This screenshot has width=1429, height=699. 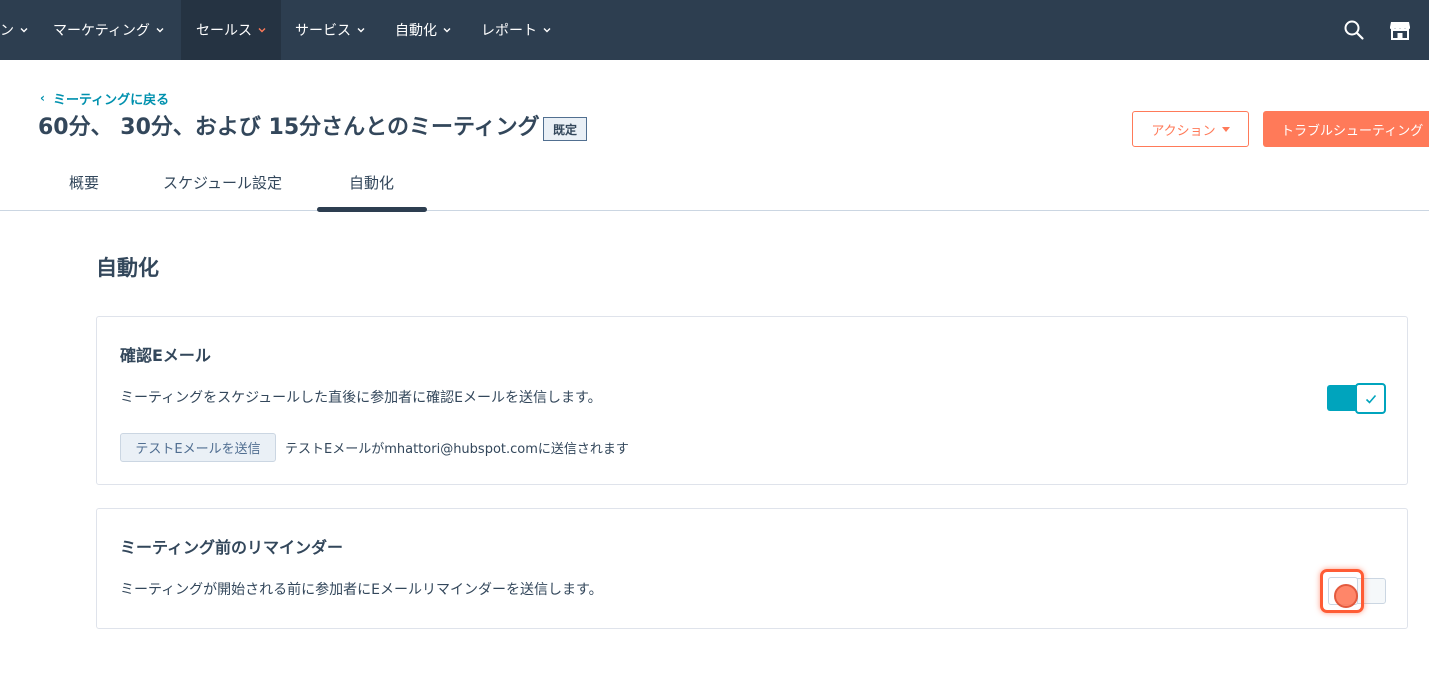 I want to click on tab-label: 自動化, so click(x=372, y=182).